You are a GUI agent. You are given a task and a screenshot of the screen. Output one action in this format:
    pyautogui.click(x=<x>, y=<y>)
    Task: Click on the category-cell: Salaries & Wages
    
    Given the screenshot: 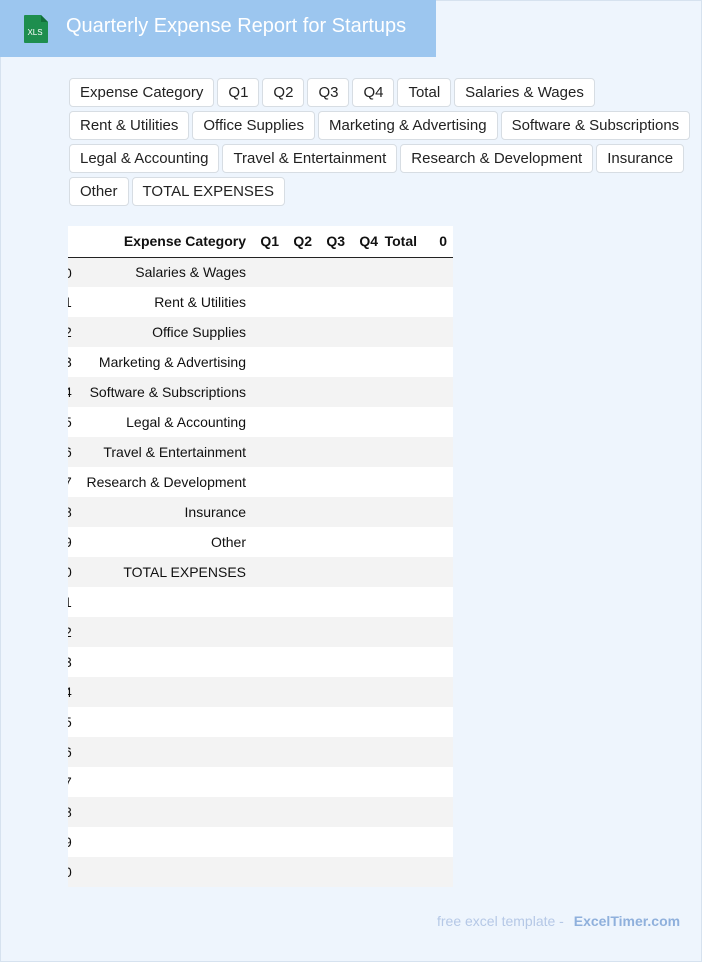 What is the action you would take?
    pyautogui.click(x=190, y=272)
    